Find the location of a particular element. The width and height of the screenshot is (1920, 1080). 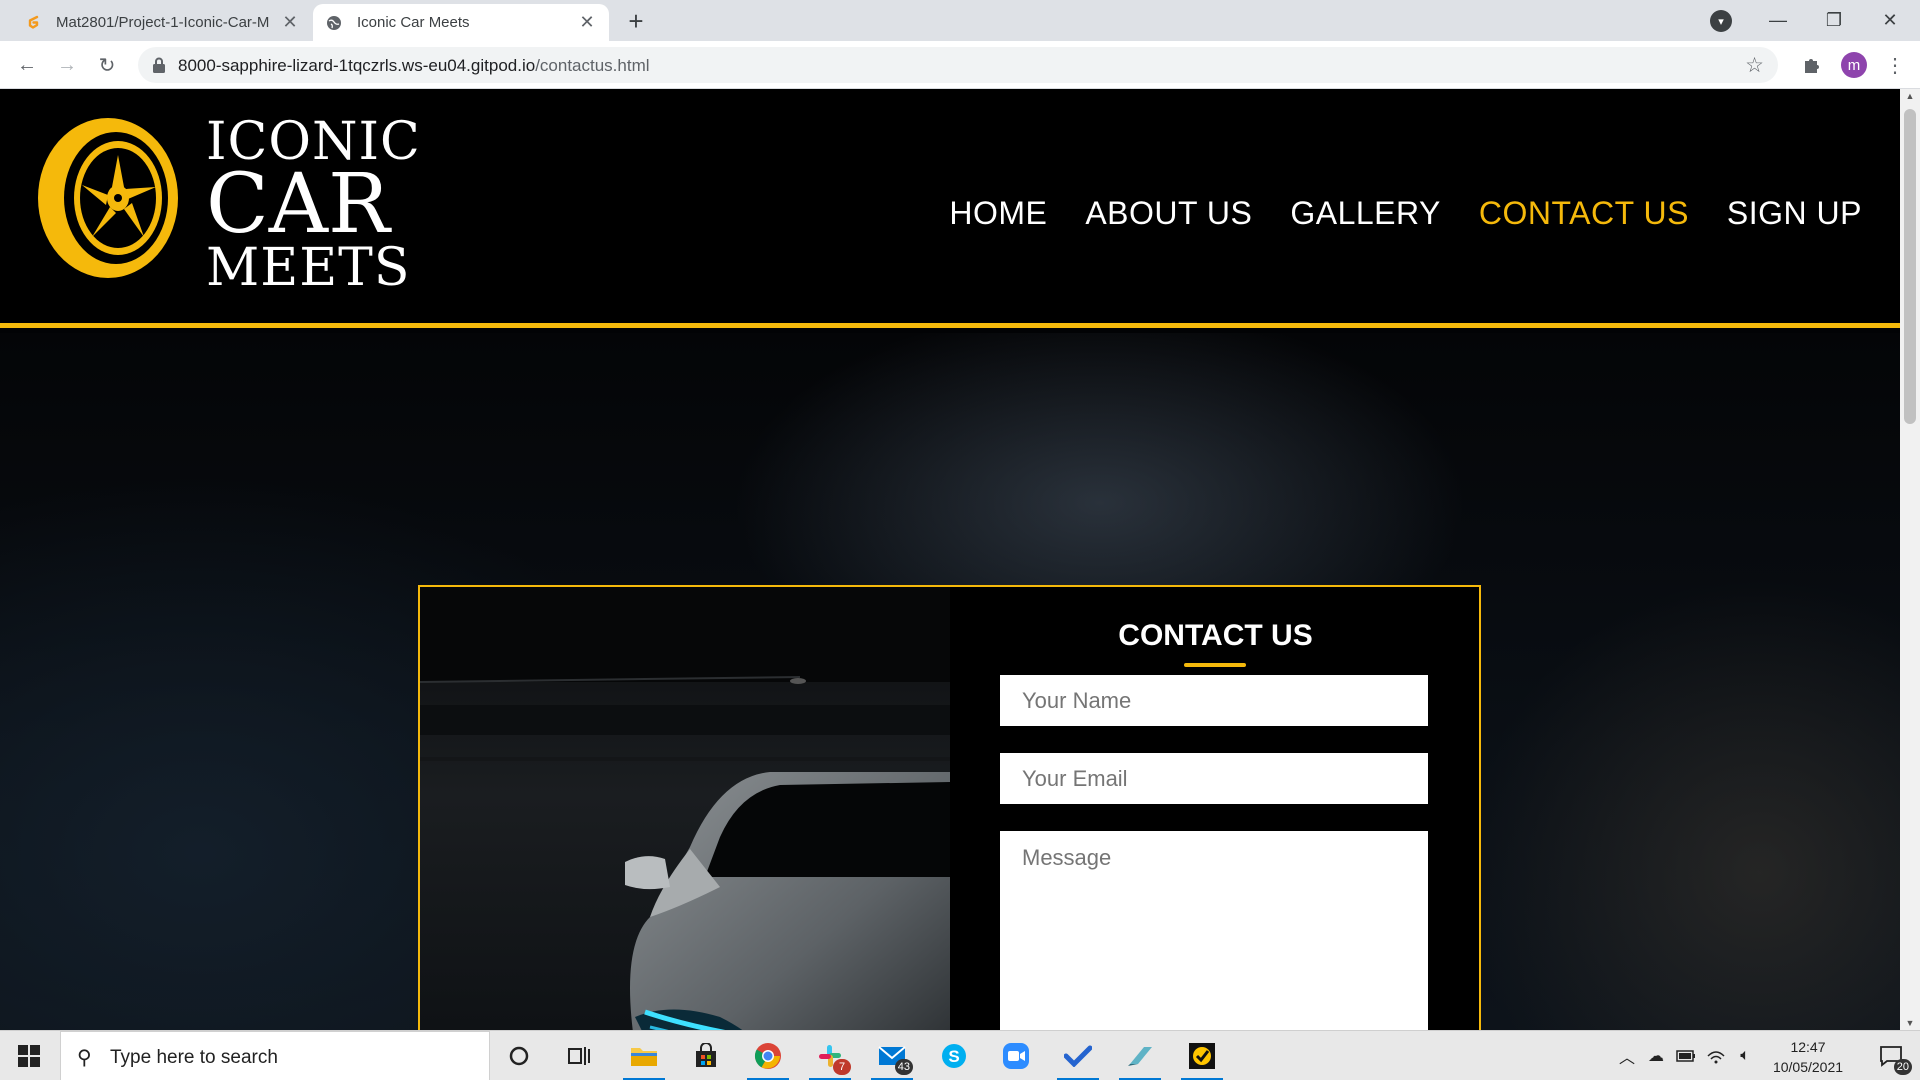

restore-icon: ❐ is located at coordinates (1834, 20).